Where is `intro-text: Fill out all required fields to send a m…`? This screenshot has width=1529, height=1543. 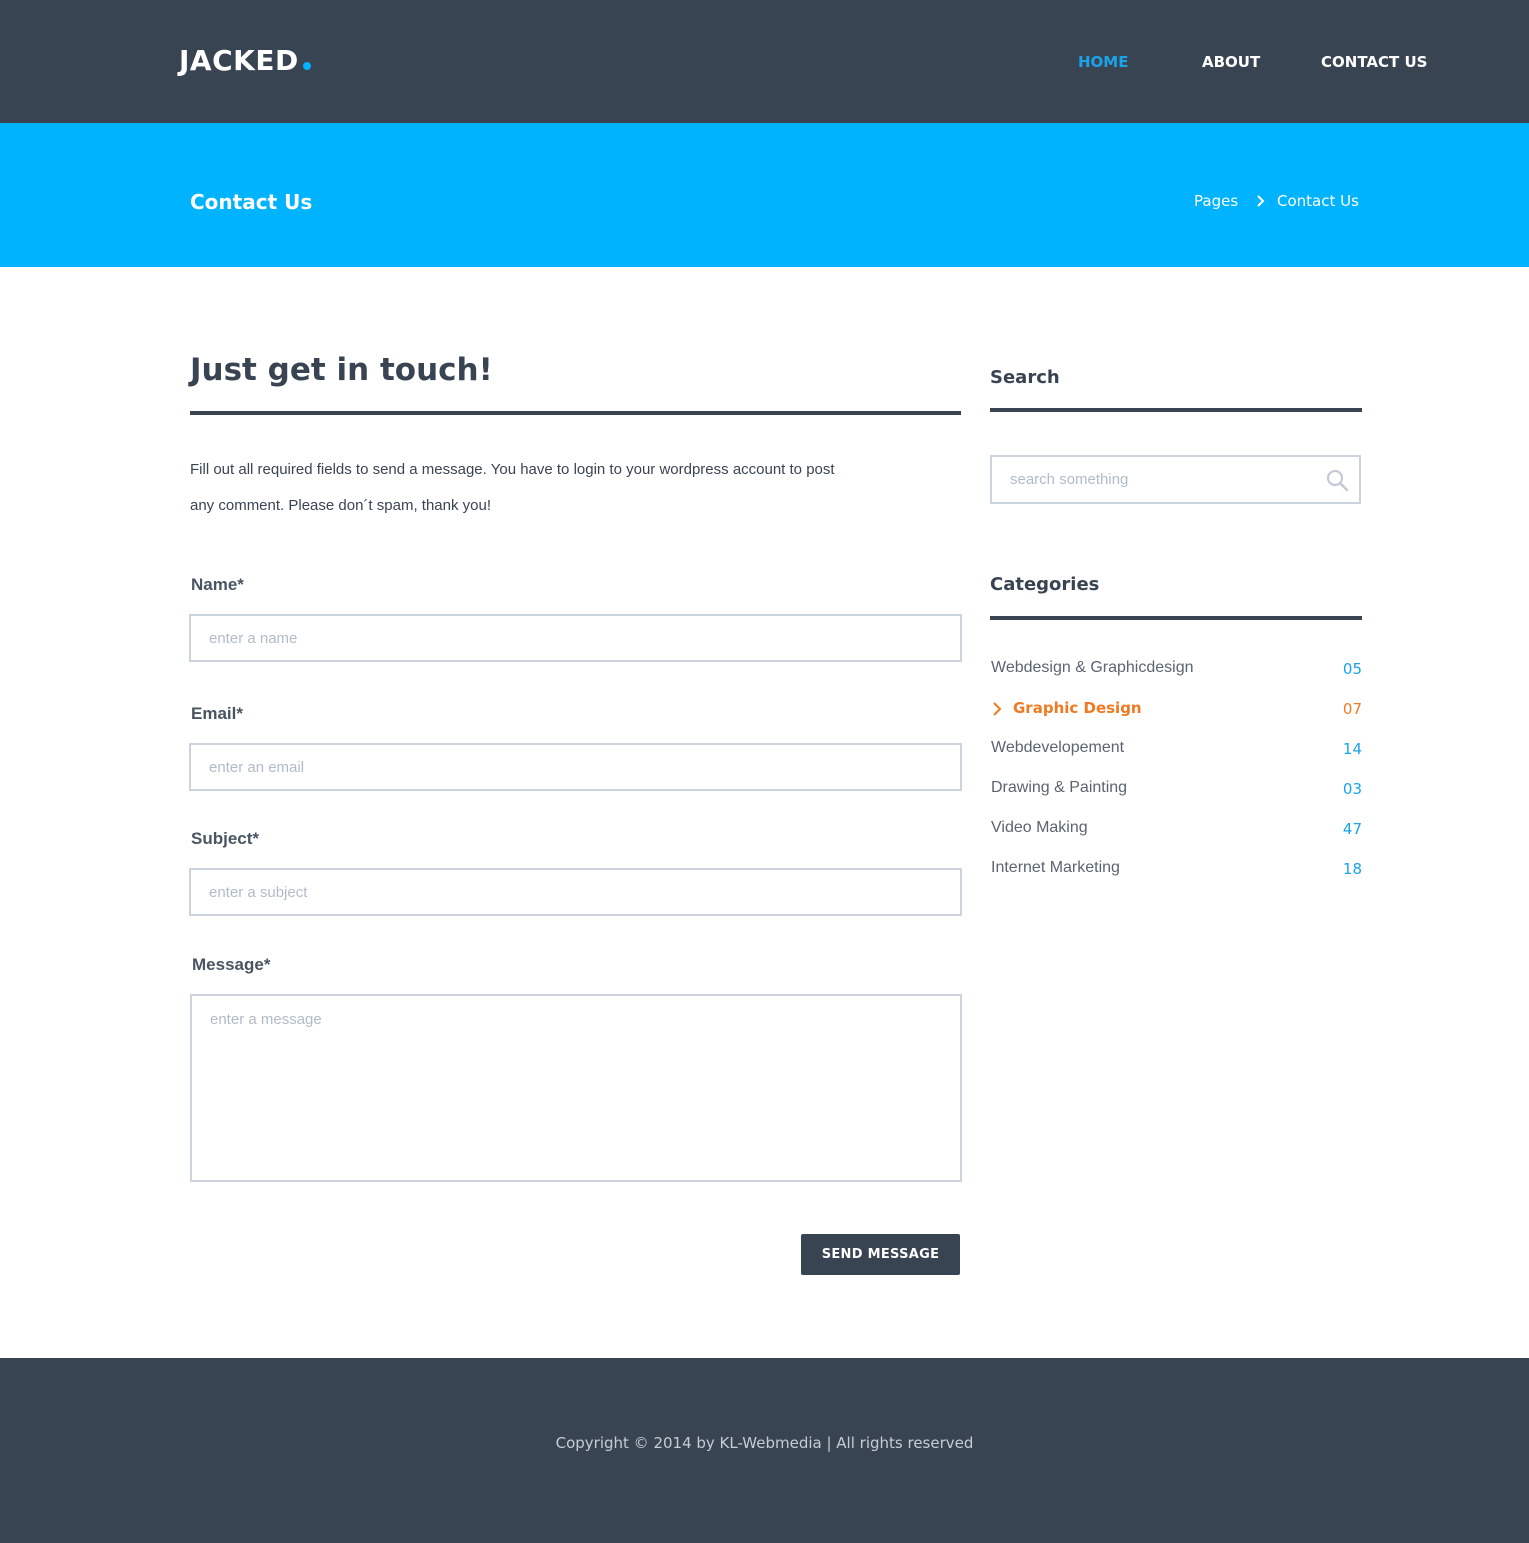
intro-text: Fill out all required fields to send a m… is located at coordinates (540, 488).